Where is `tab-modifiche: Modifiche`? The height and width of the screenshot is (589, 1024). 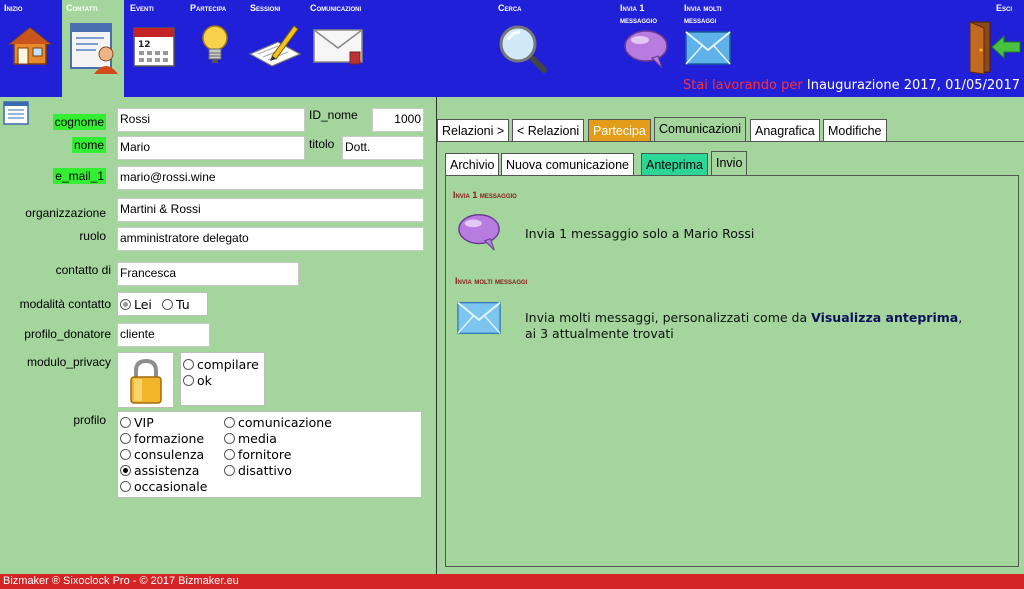 tab-modifiche: Modifiche is located at coordinates (855, 130).